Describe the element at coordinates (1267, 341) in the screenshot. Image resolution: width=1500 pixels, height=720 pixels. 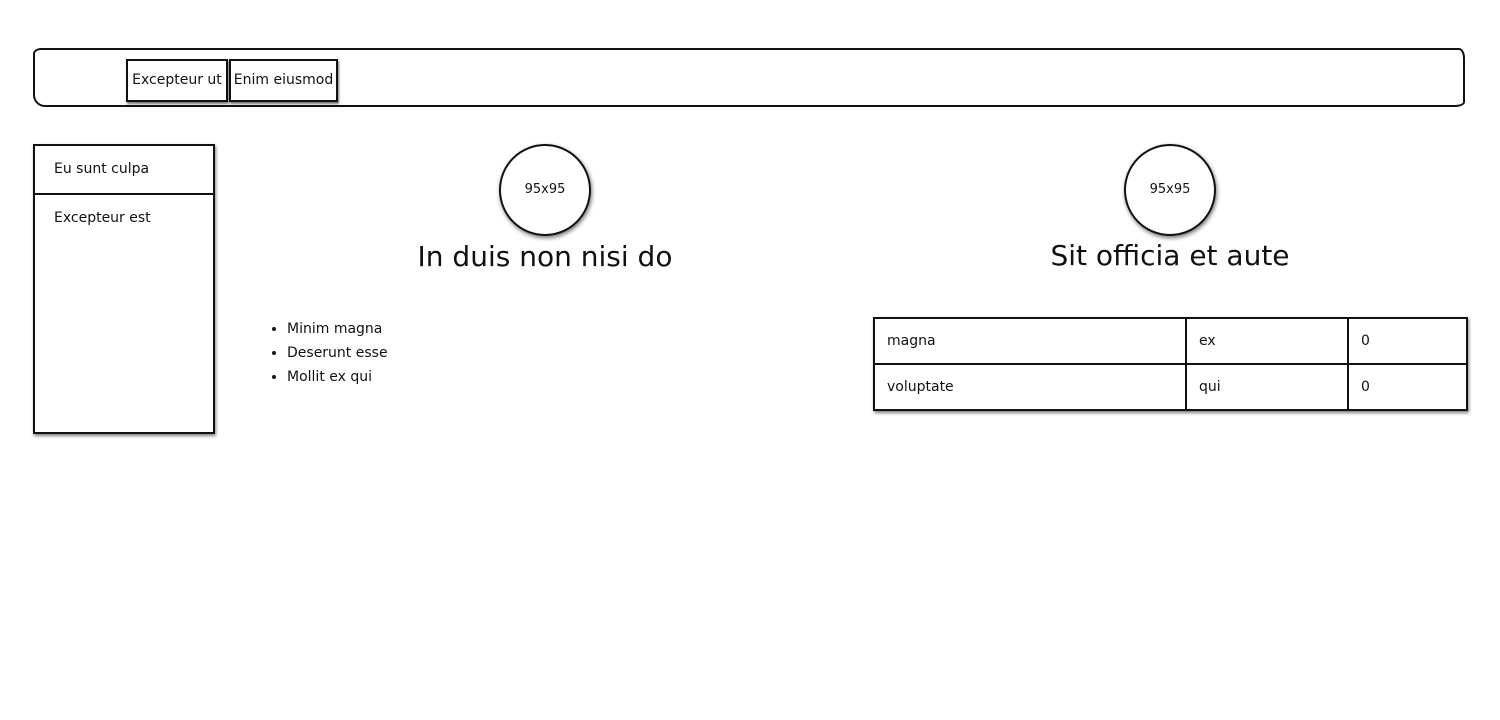
I see `table-cell: ex` at that location.